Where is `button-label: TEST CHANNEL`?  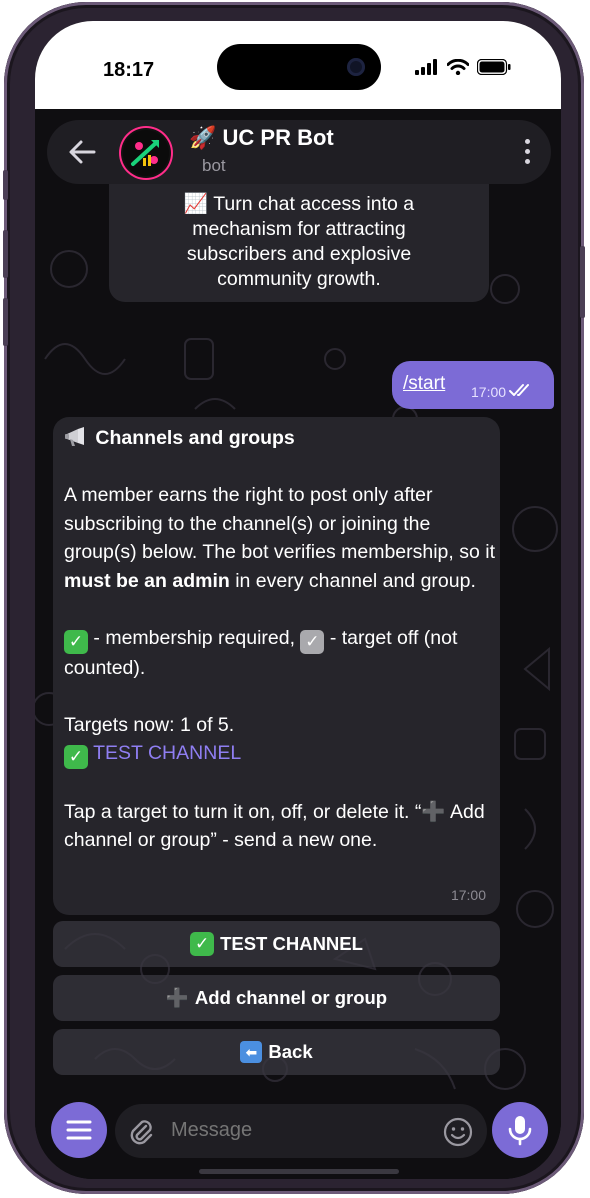 button-label: TEST CHANNEL is located at coordinates (291, 943).